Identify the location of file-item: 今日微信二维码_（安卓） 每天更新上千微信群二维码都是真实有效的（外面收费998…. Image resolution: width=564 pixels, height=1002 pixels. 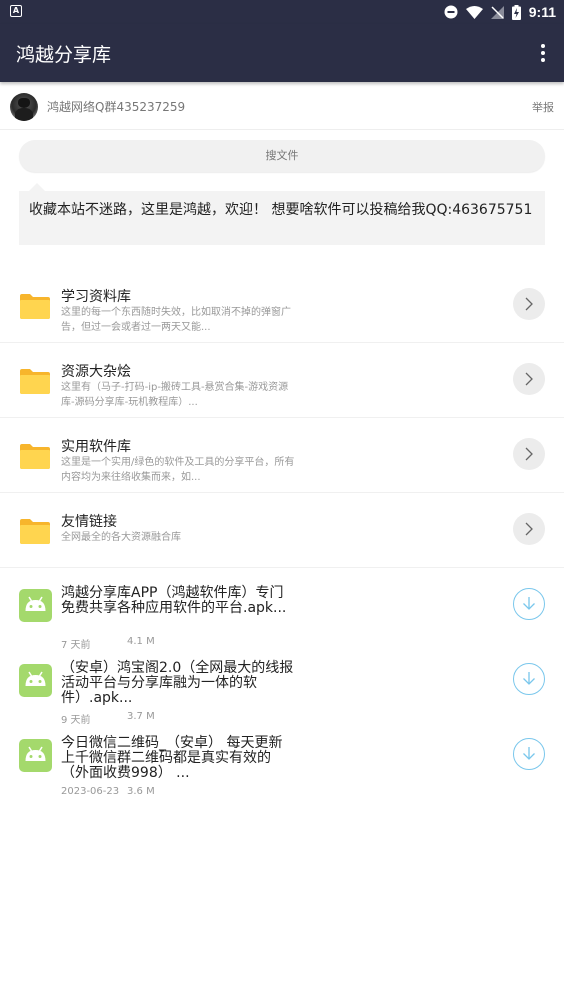
(282, 773).